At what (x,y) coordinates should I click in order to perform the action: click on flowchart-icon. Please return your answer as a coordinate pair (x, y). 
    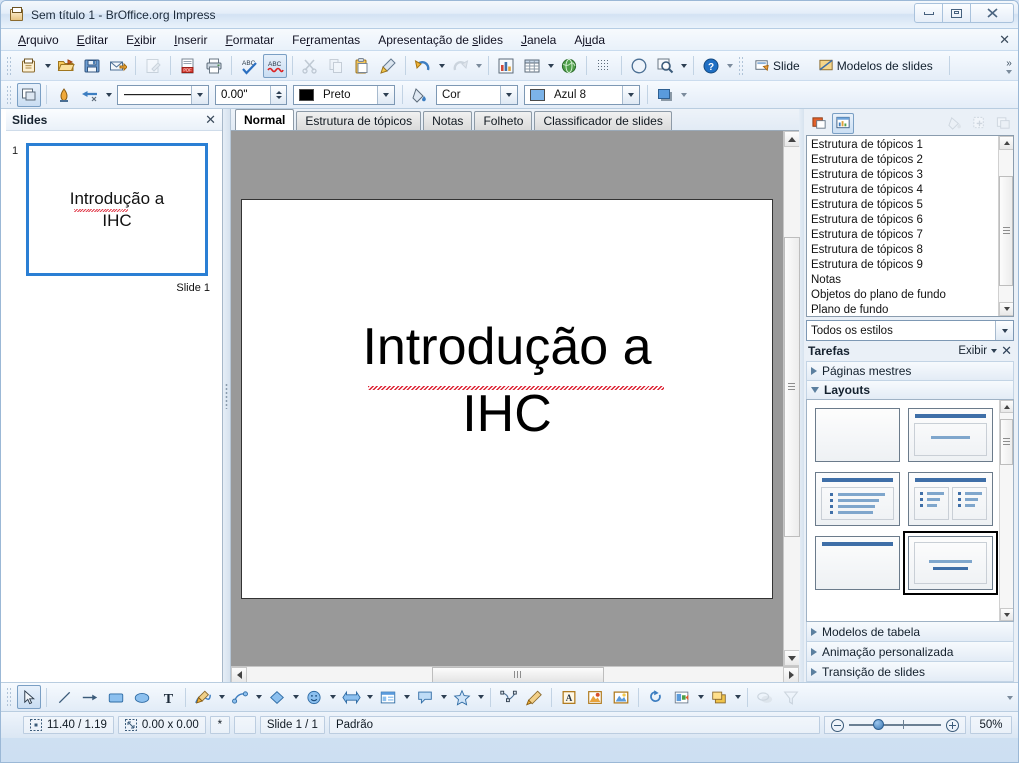
    Looking at the image, I should click on (388, 697).